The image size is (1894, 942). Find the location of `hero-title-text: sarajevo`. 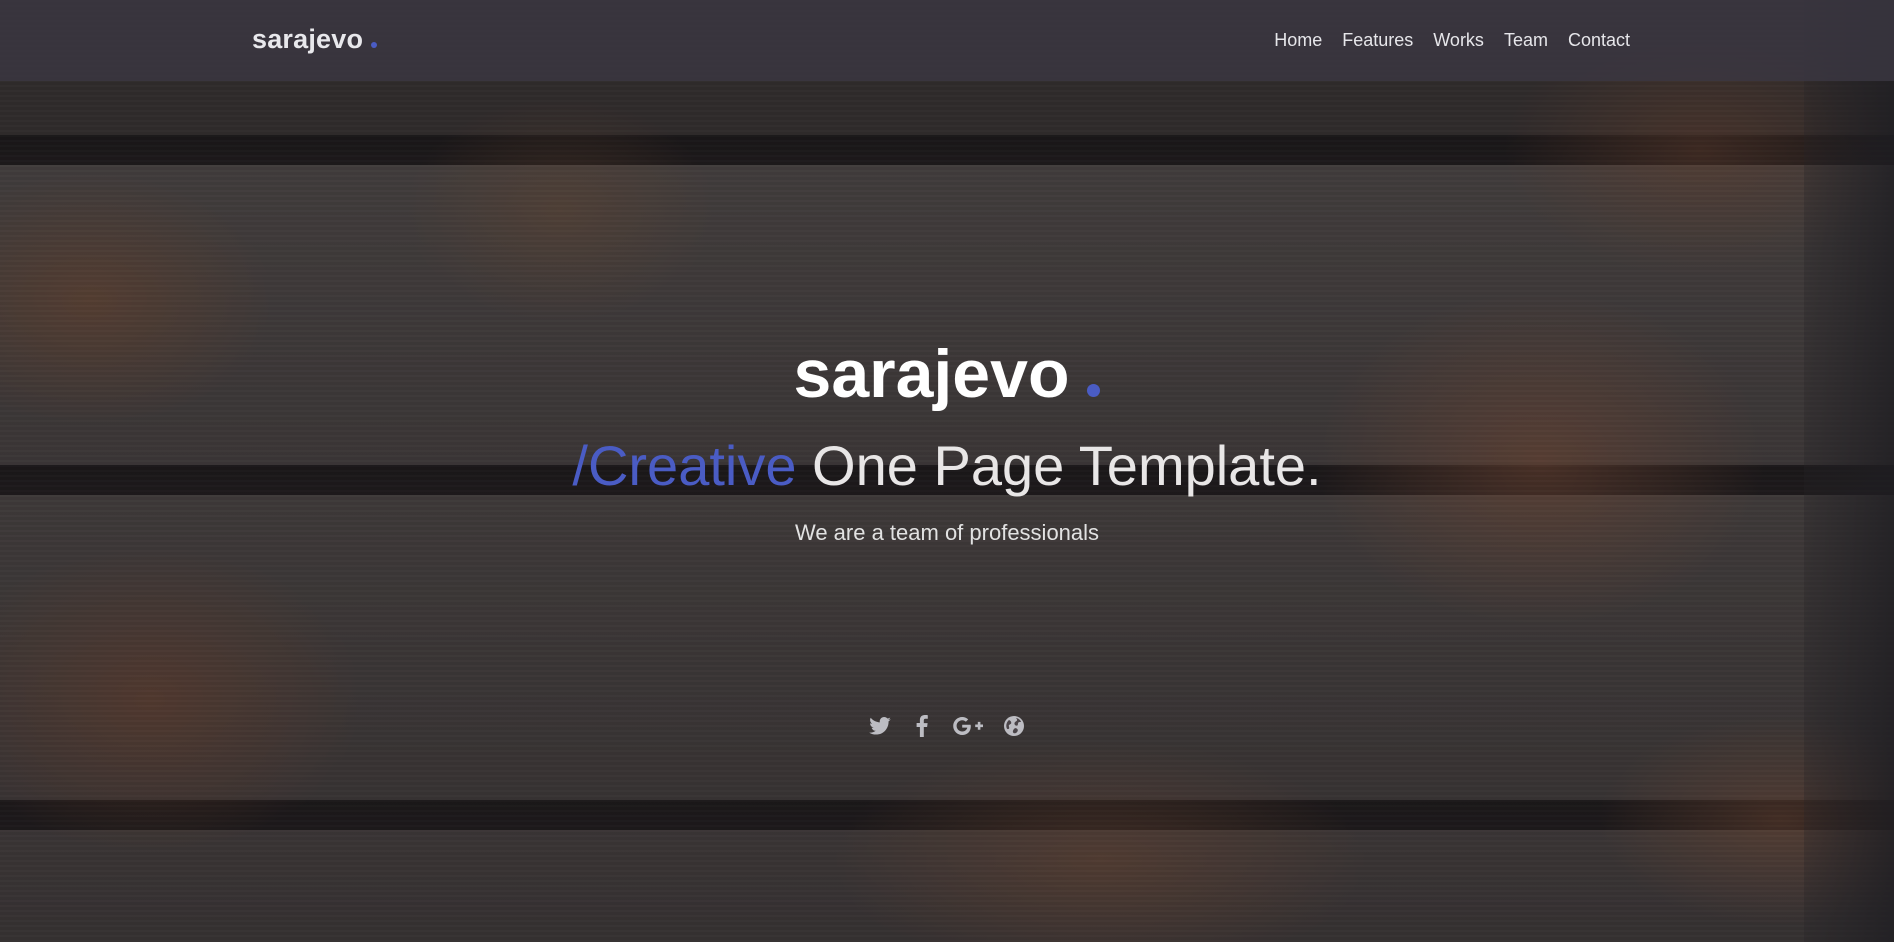

hero-title-text: sarajevo is located at coordinates (931, 374).